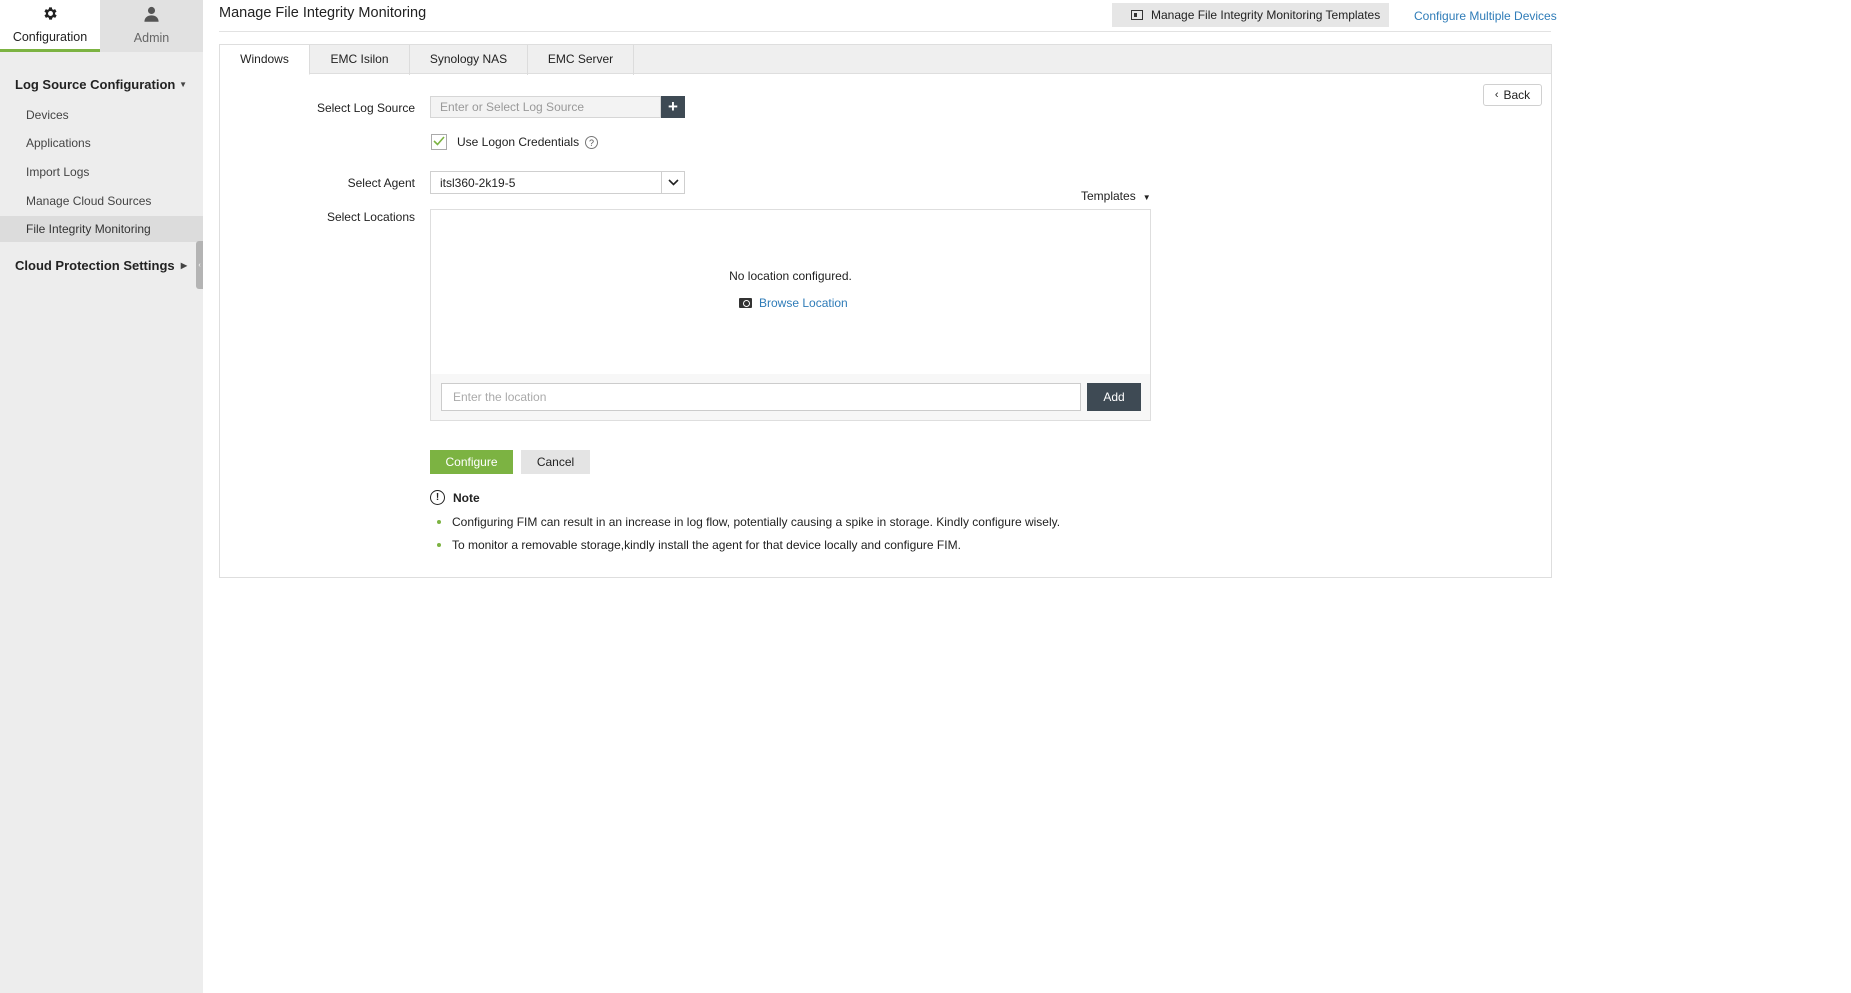 The width and height of the screenshot is (1851, 993). I want to click on sidebar-item-manage-cloud-sources: Manage Cloud Sources, so click(101, 201).